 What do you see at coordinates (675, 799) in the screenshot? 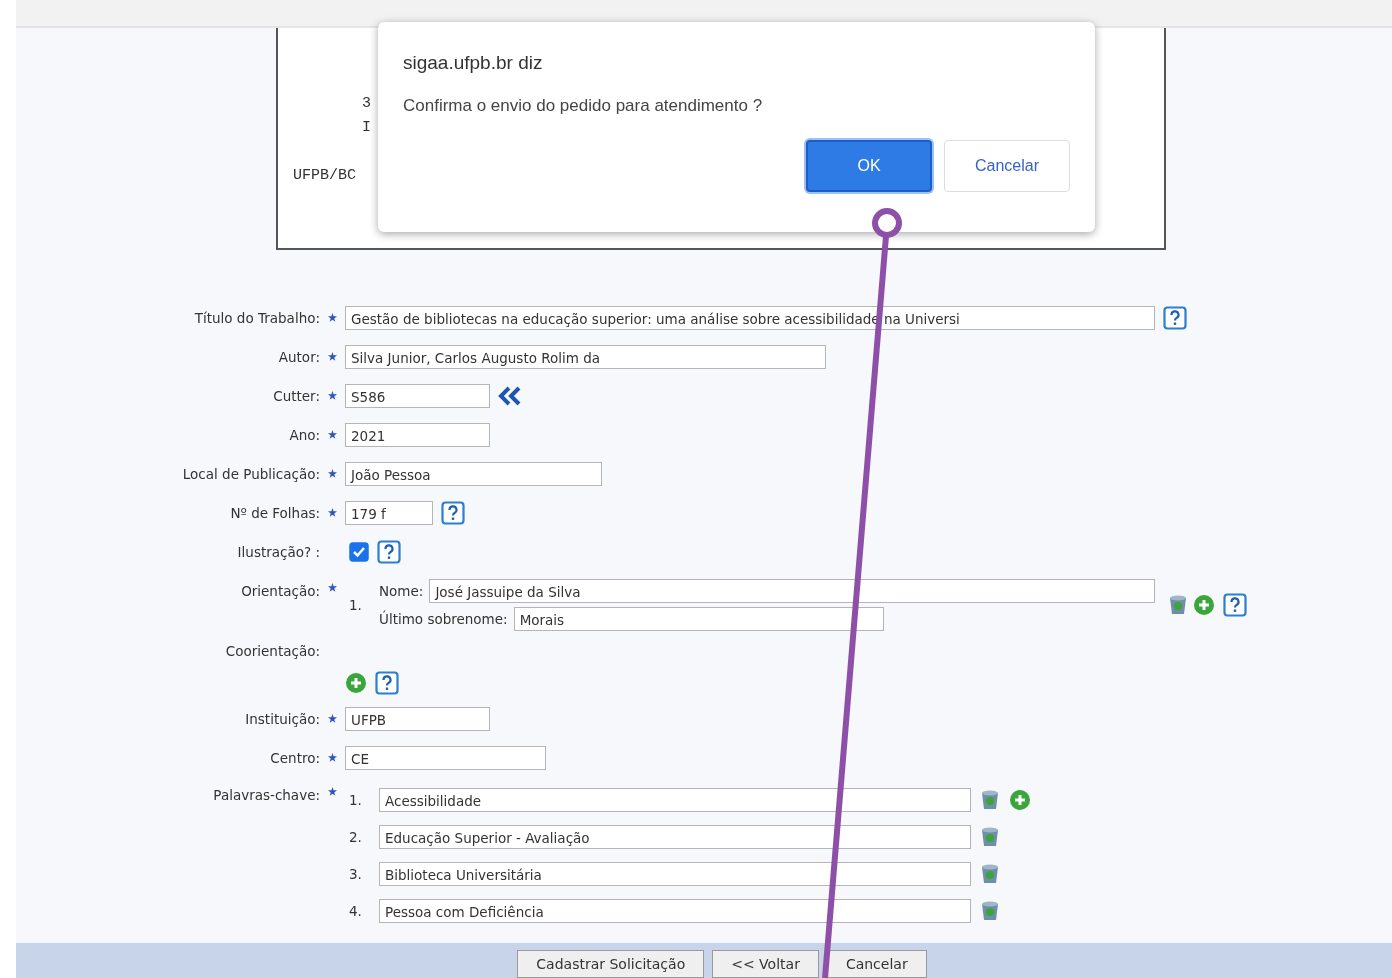
I see `text-field: Acessibilidade` at bounding box center [675, 799].